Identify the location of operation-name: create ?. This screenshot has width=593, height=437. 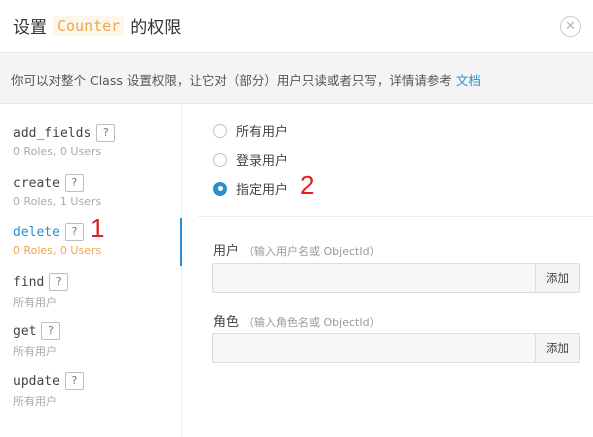
(57, 183).